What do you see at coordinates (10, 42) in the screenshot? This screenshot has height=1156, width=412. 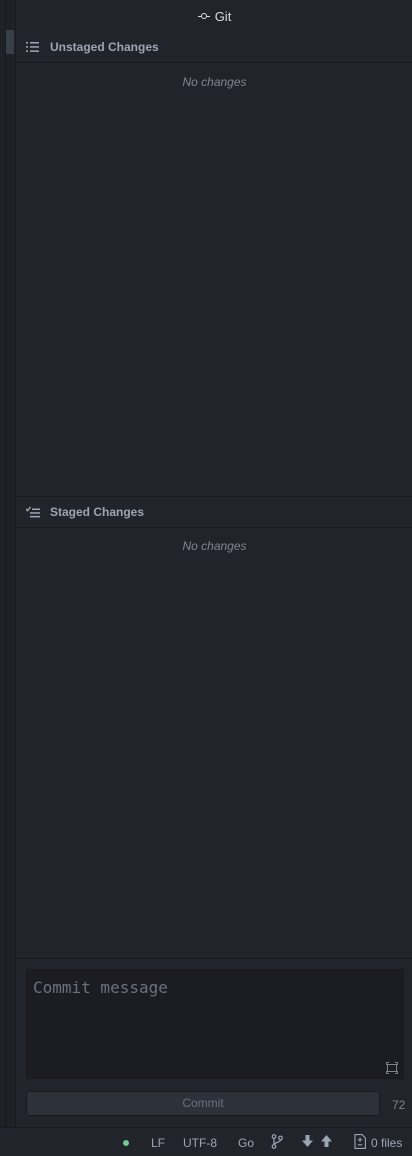 I see `scrollbar-thumb` at bounding box center [10, 42].